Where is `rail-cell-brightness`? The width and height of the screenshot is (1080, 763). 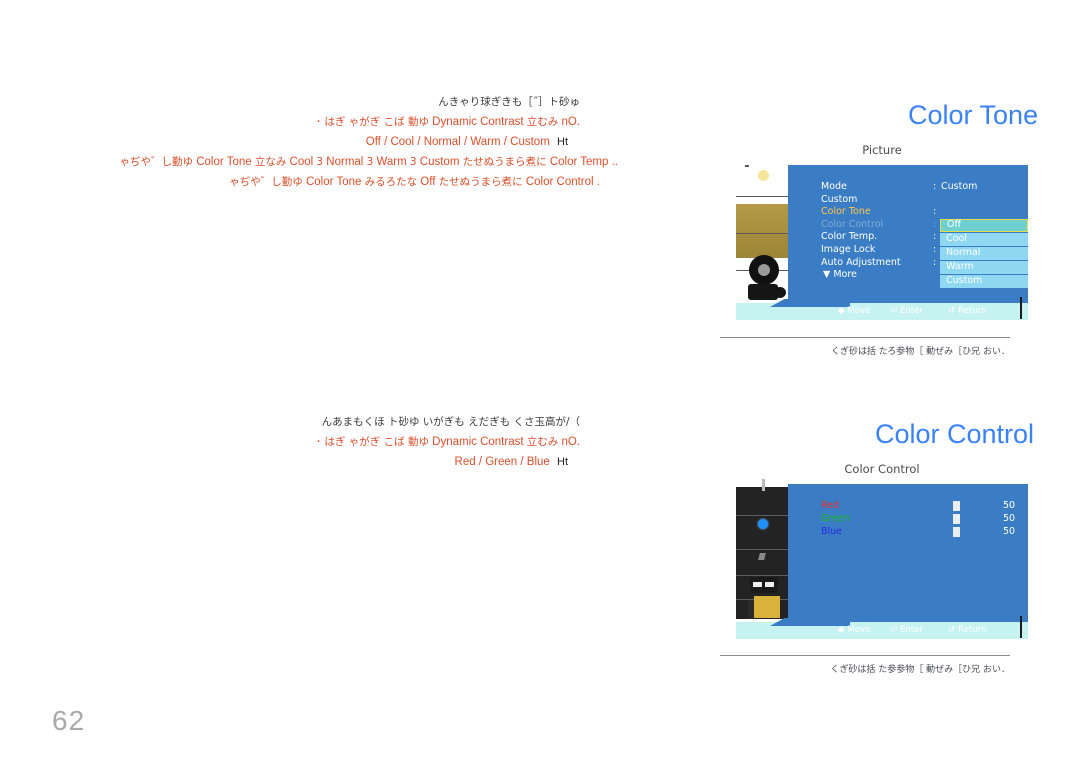
rail-cell-brightness is located at coordinates (764, 178).